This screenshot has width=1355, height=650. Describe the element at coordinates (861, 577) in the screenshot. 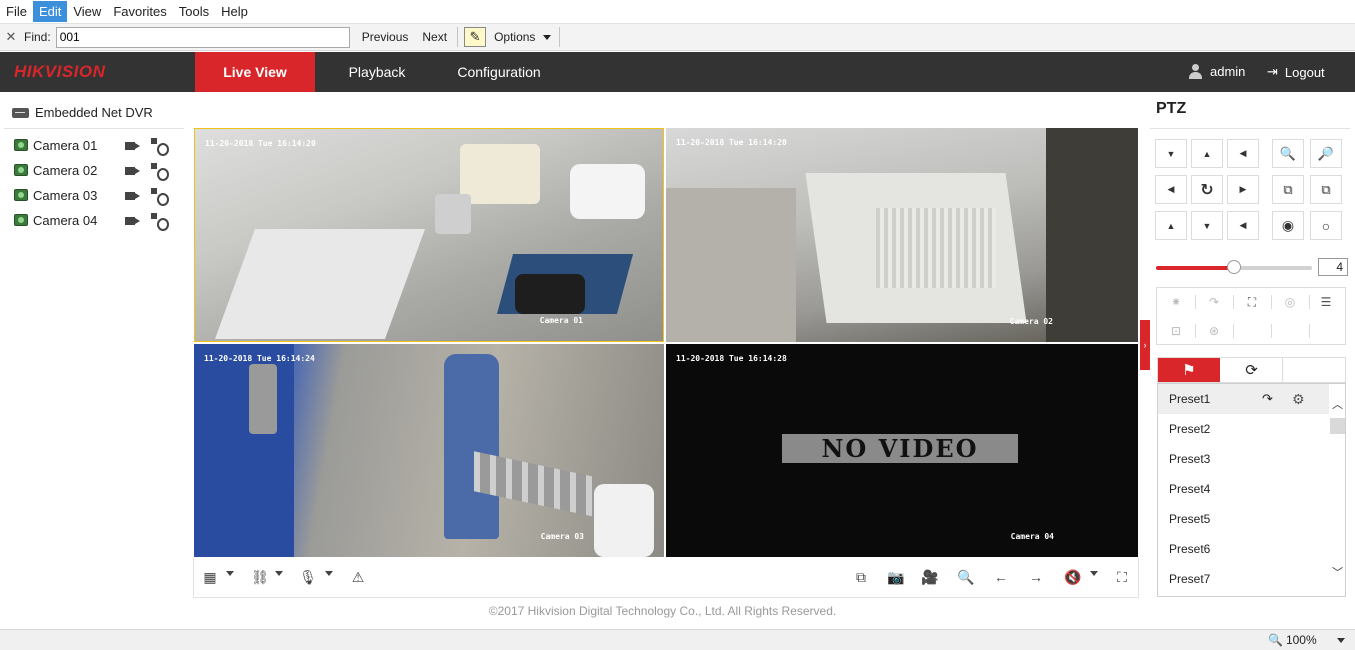

I see `stop-all-preview-icon: ⧉` at that location.